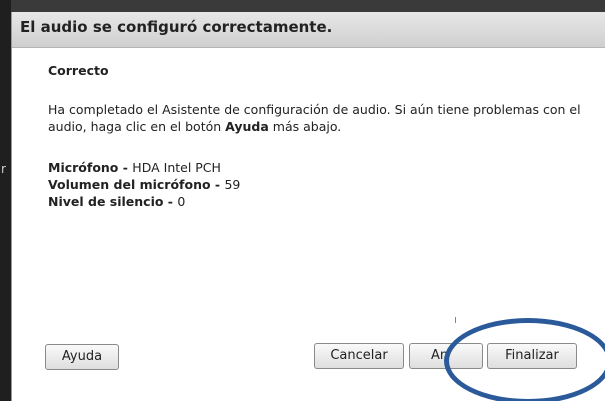 The image size is (605, 401). What do you see at coordinates (181, 201) in the screenshot?
I see `silence-level-value: 0` at bounding box center [181, 201].